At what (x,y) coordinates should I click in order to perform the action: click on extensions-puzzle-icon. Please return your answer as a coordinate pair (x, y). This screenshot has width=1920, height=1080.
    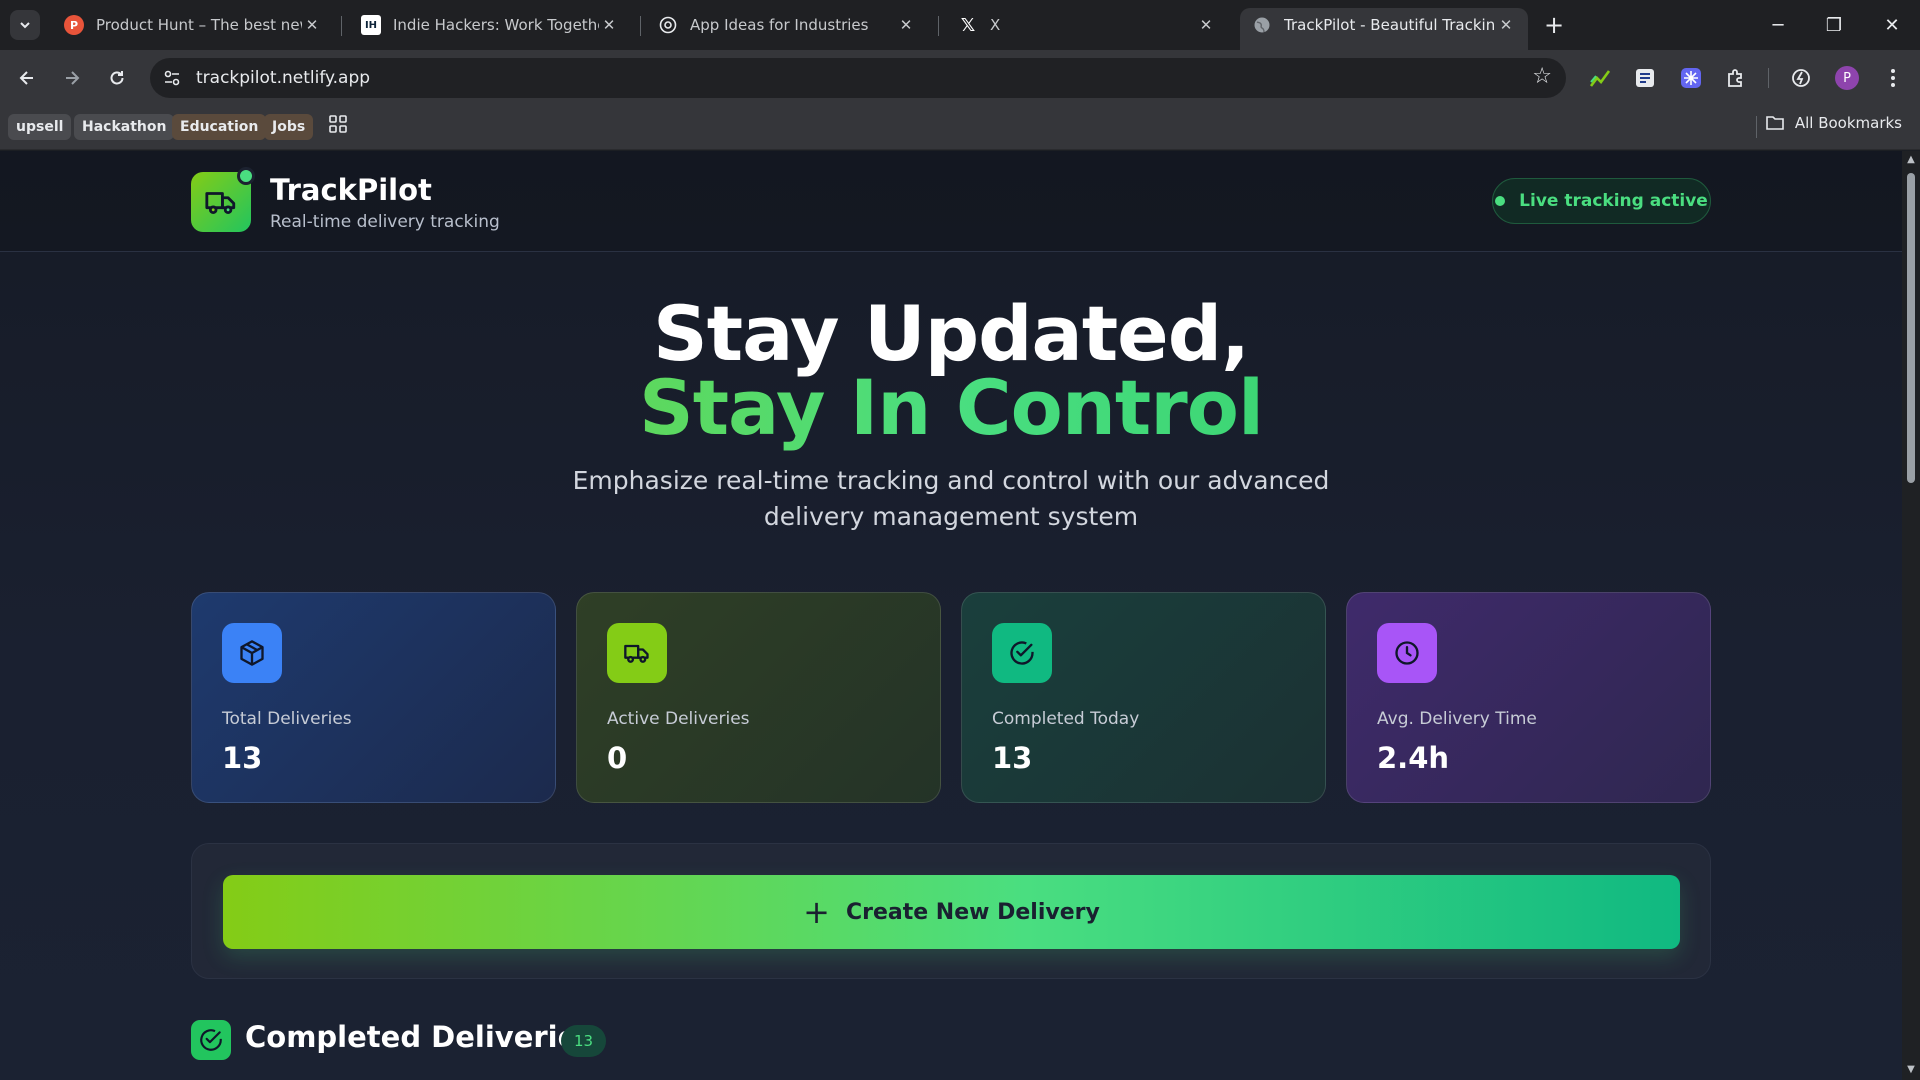
    Looking at the image, I should click on (1736, 78).